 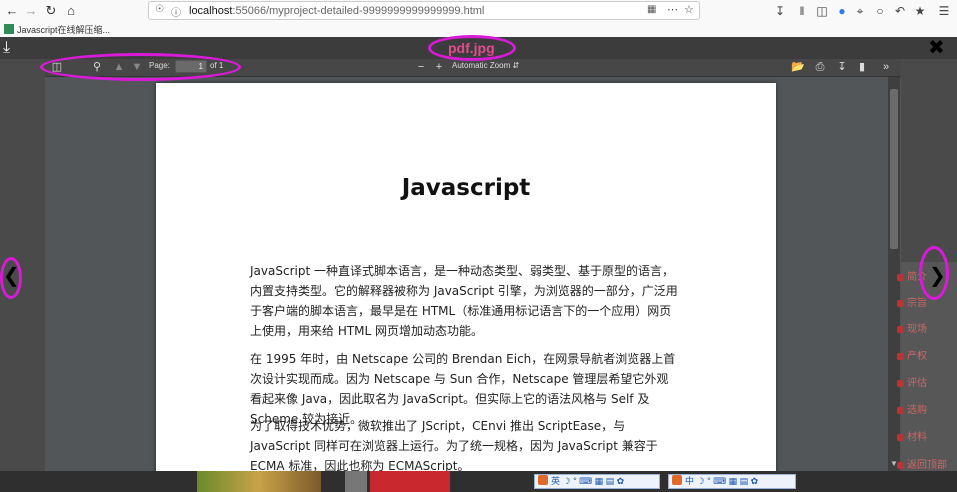 I want to click on print-icon: ⎙, so click(x=820, y=67).